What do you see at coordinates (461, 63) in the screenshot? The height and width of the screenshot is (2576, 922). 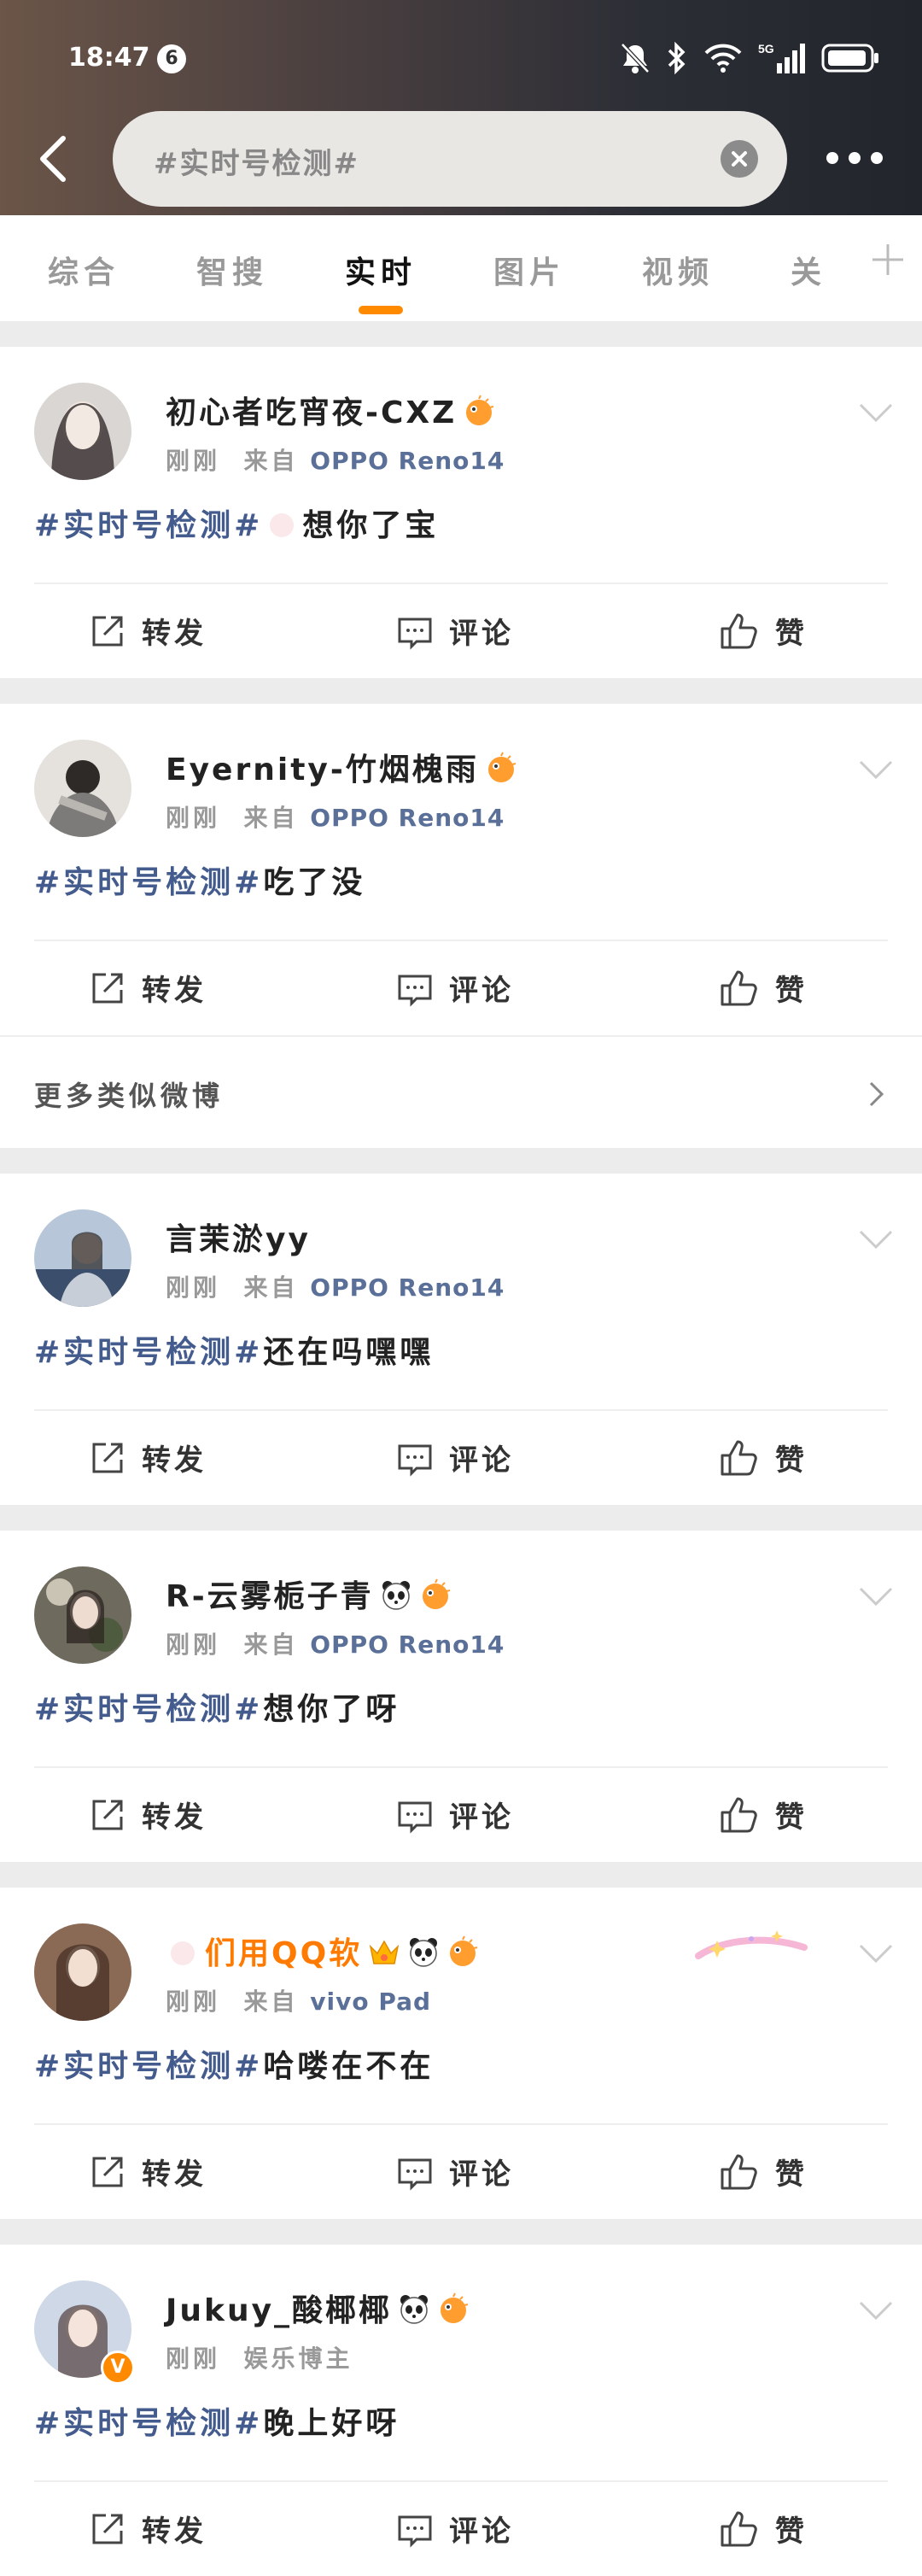 I see `status-bar: 18:47 6 5G` at bounding box center [461, 63].